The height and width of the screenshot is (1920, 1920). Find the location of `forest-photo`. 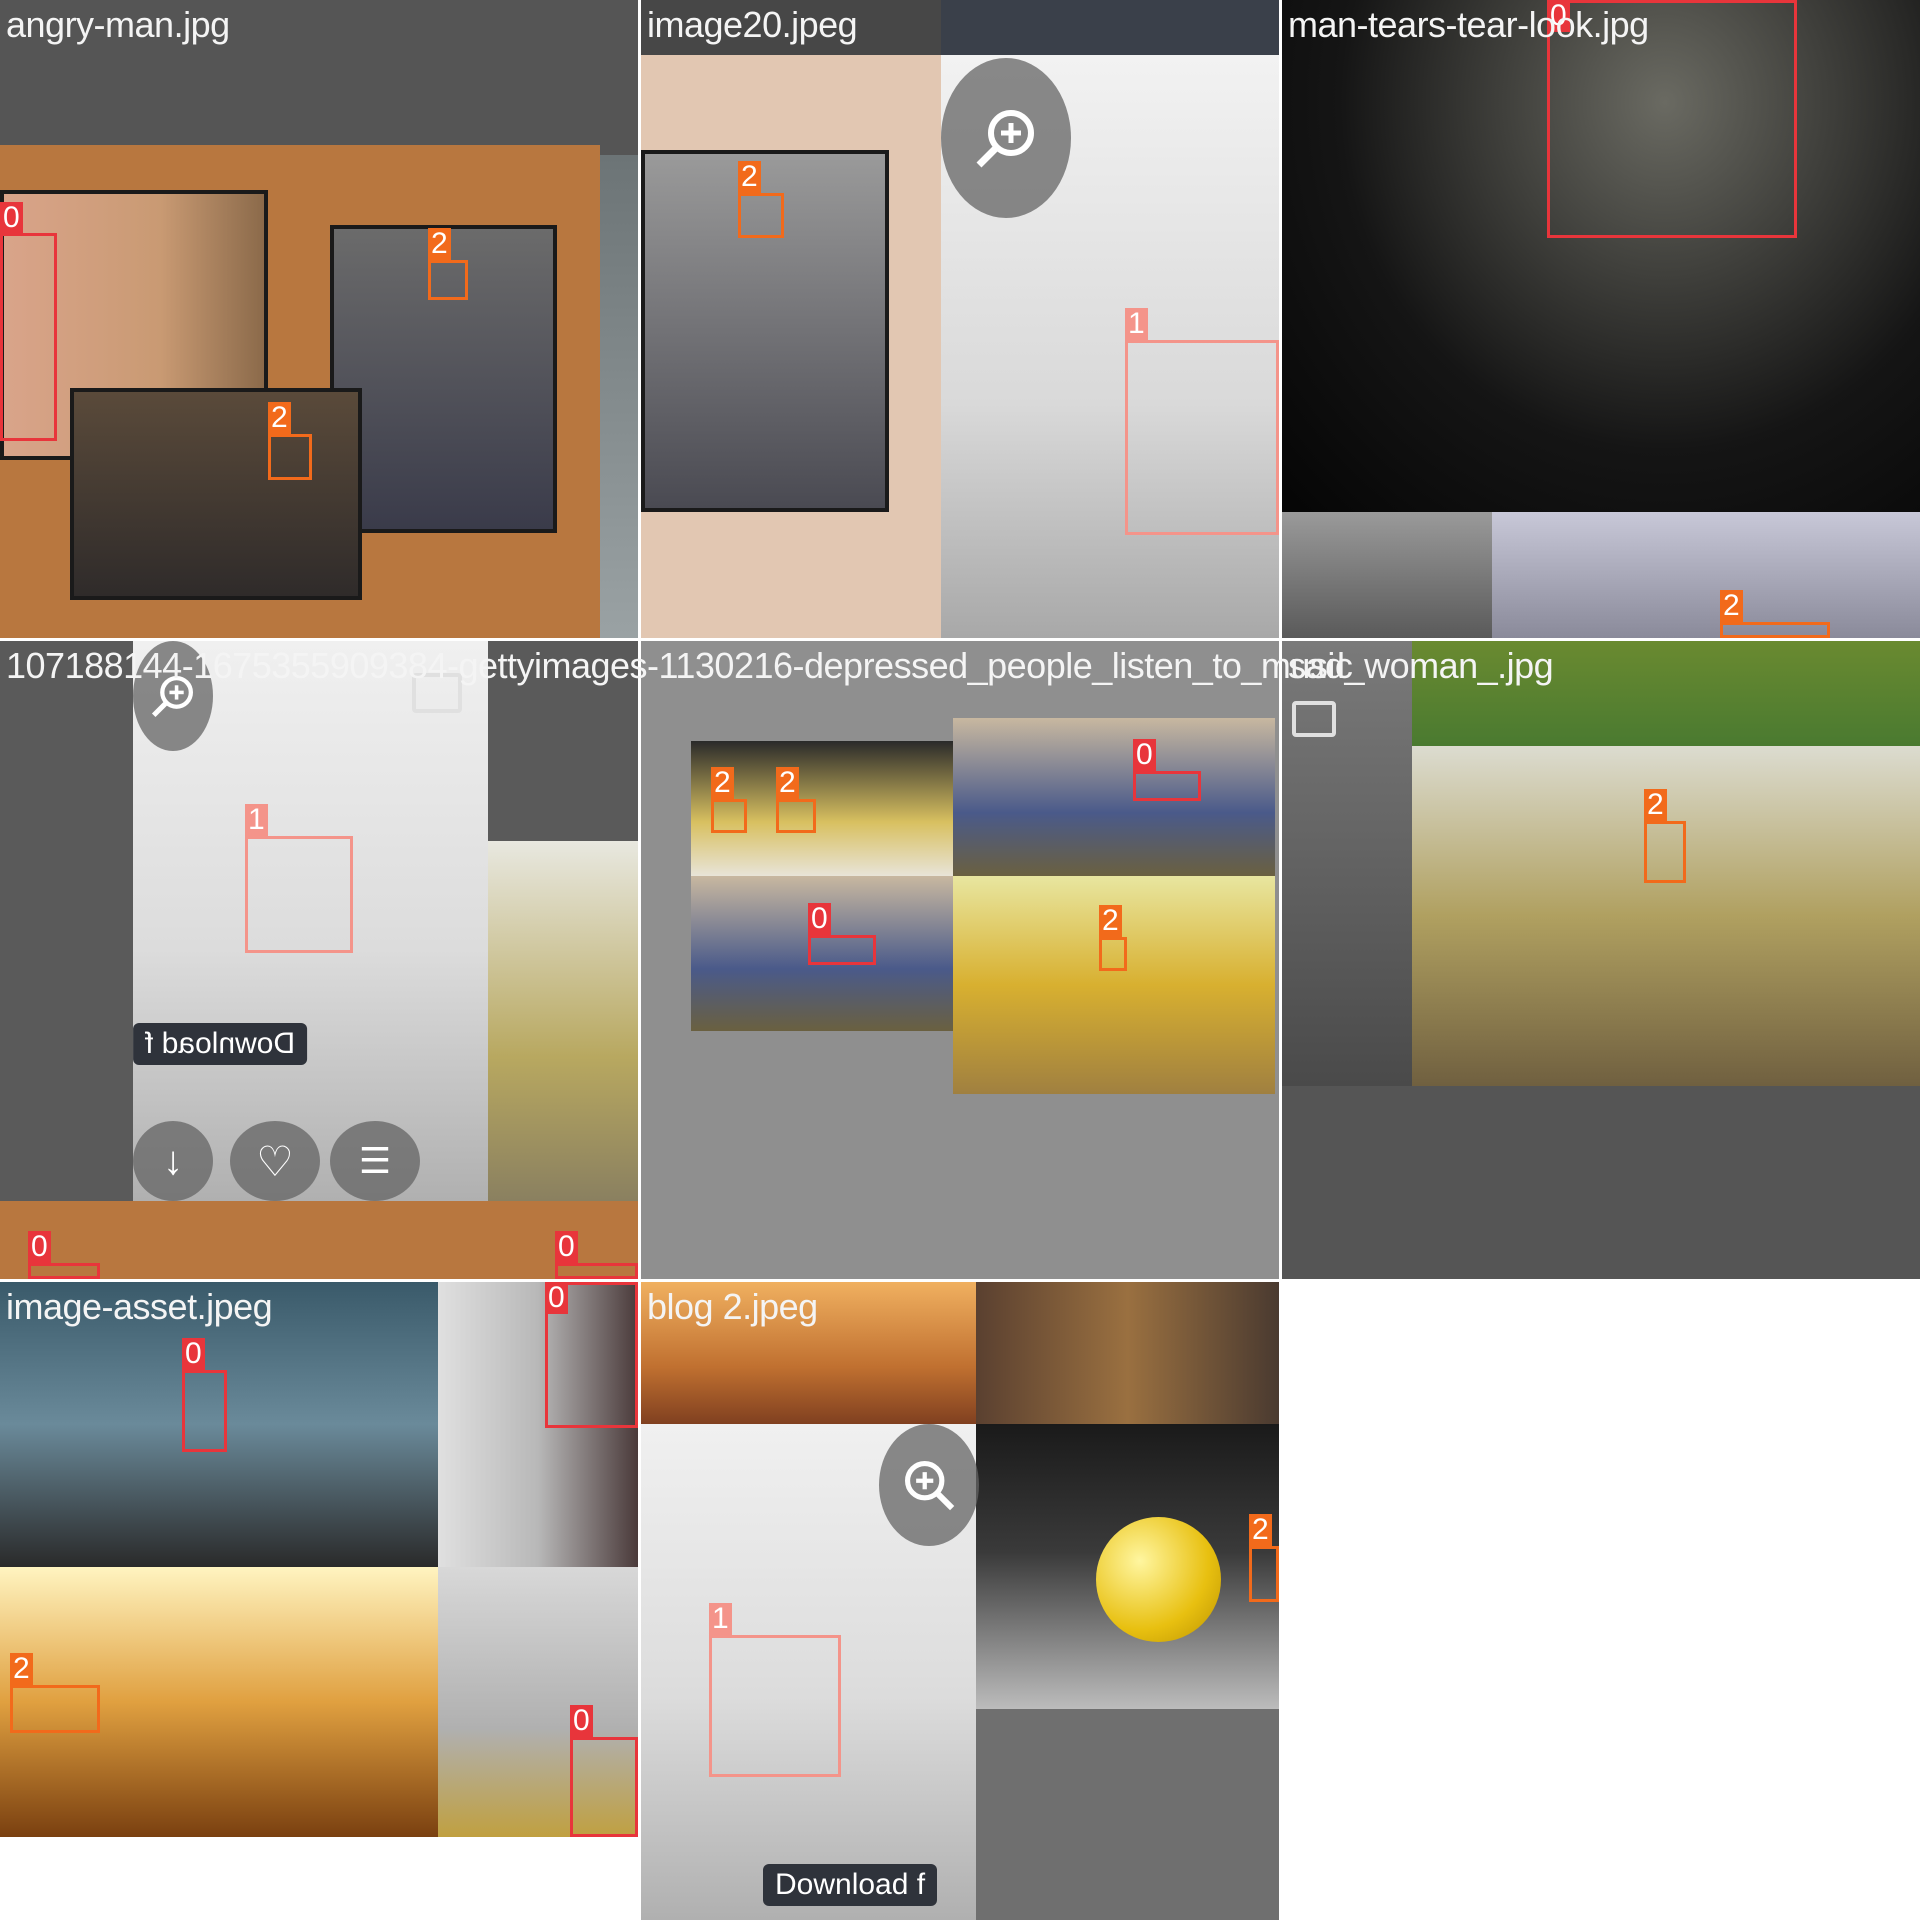

forest-photo is located at coordinates (563, 1021).